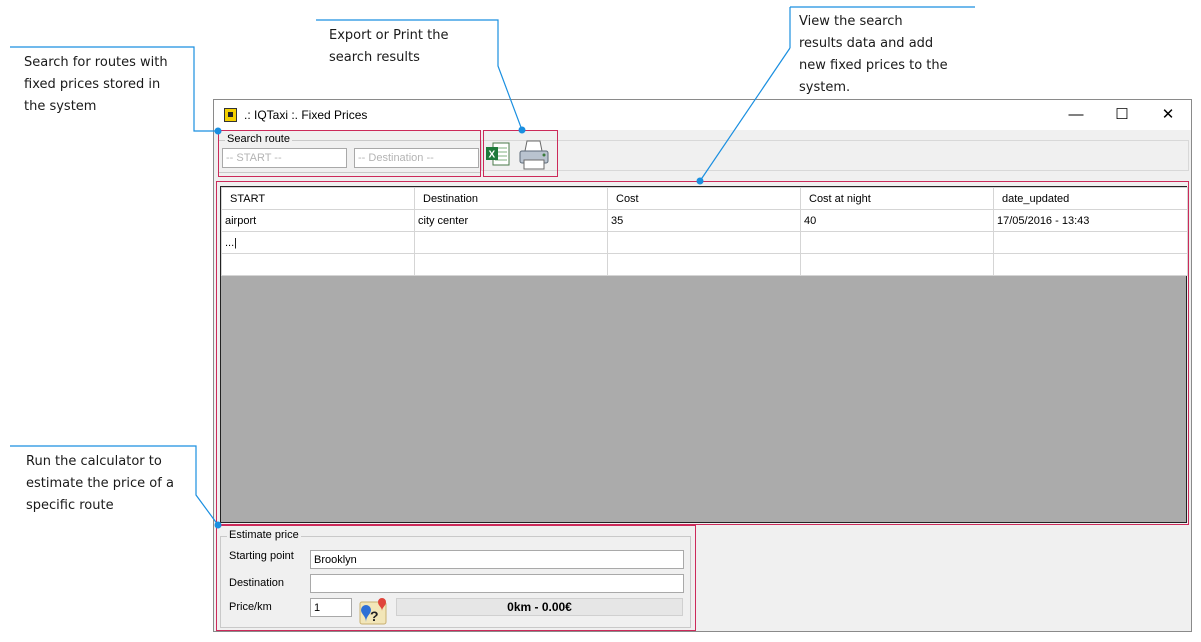  I want to click on map-question-icon: ?, so click(373, 611).